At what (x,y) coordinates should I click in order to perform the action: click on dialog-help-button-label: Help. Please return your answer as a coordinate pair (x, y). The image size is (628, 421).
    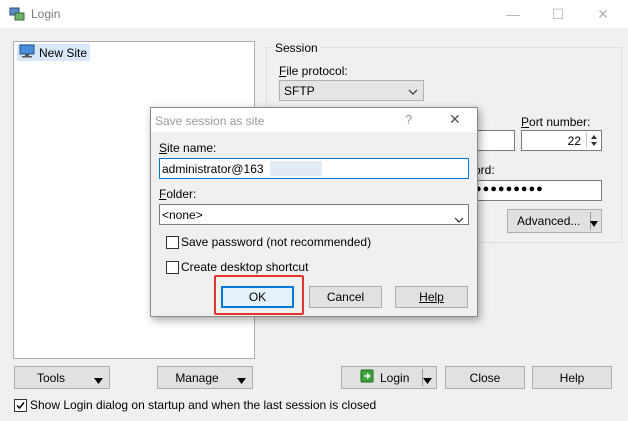
    Looking at the image, I should click on (431, 297).